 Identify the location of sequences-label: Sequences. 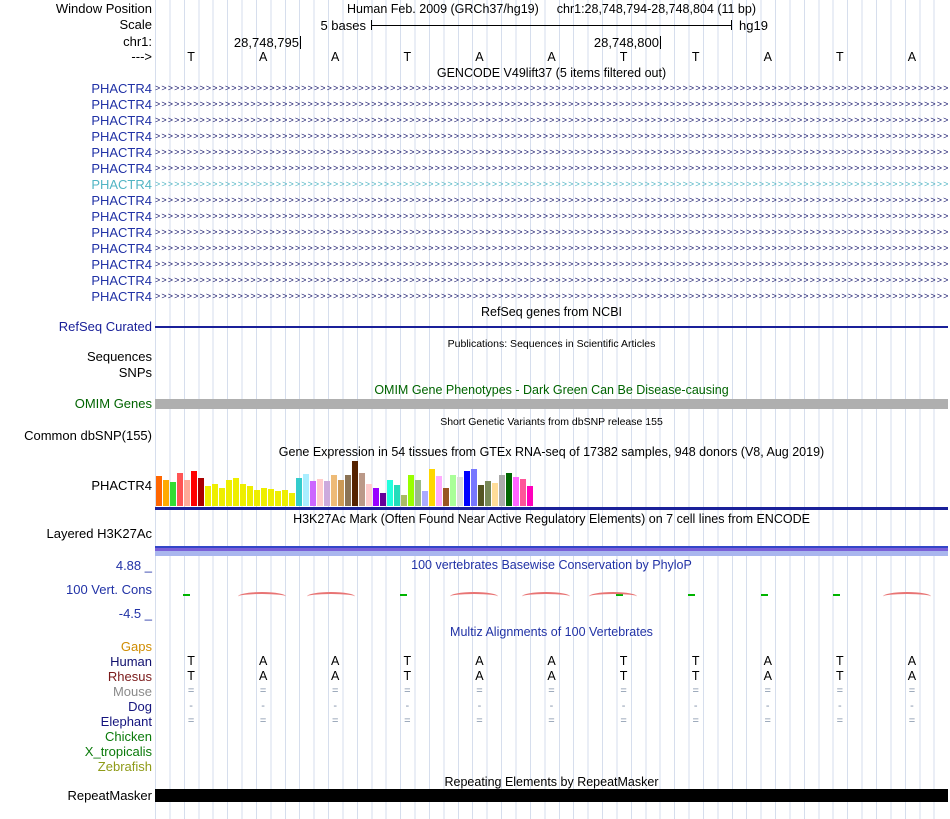
(76, 357).